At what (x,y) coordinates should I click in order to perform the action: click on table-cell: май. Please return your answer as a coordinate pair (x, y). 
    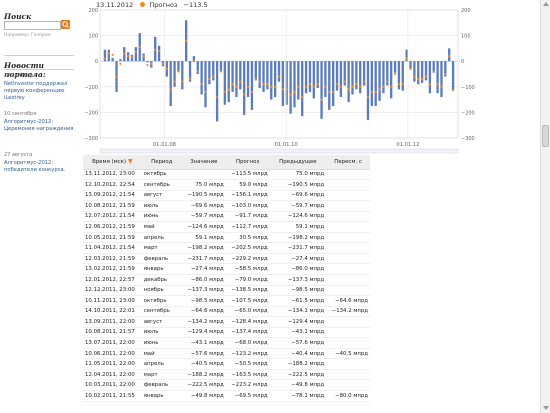
    Looking at the image, I should click on (161, 227).